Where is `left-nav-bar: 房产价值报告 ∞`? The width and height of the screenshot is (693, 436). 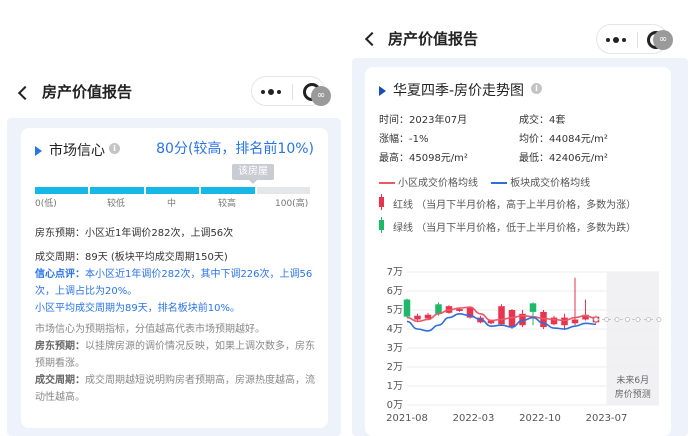
left-nav-bar: 房产价值报告 ∞ is located at coordinates (171, 92).